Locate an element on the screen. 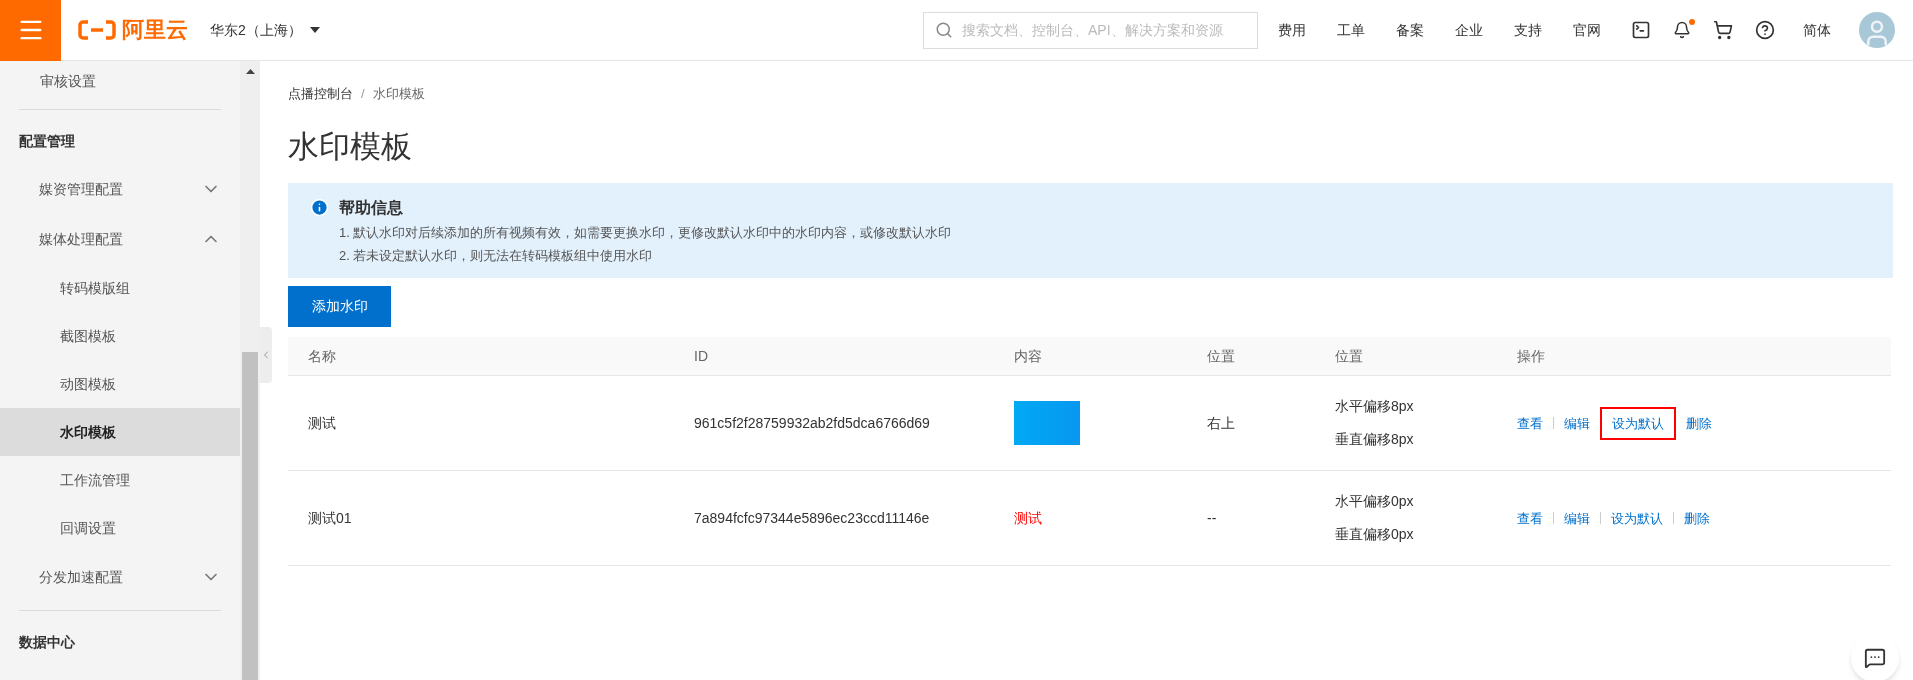 The width and height of the screenshot is (1913, 680). sidebar-item: 动图模板 is located at coordinates (120, 384).